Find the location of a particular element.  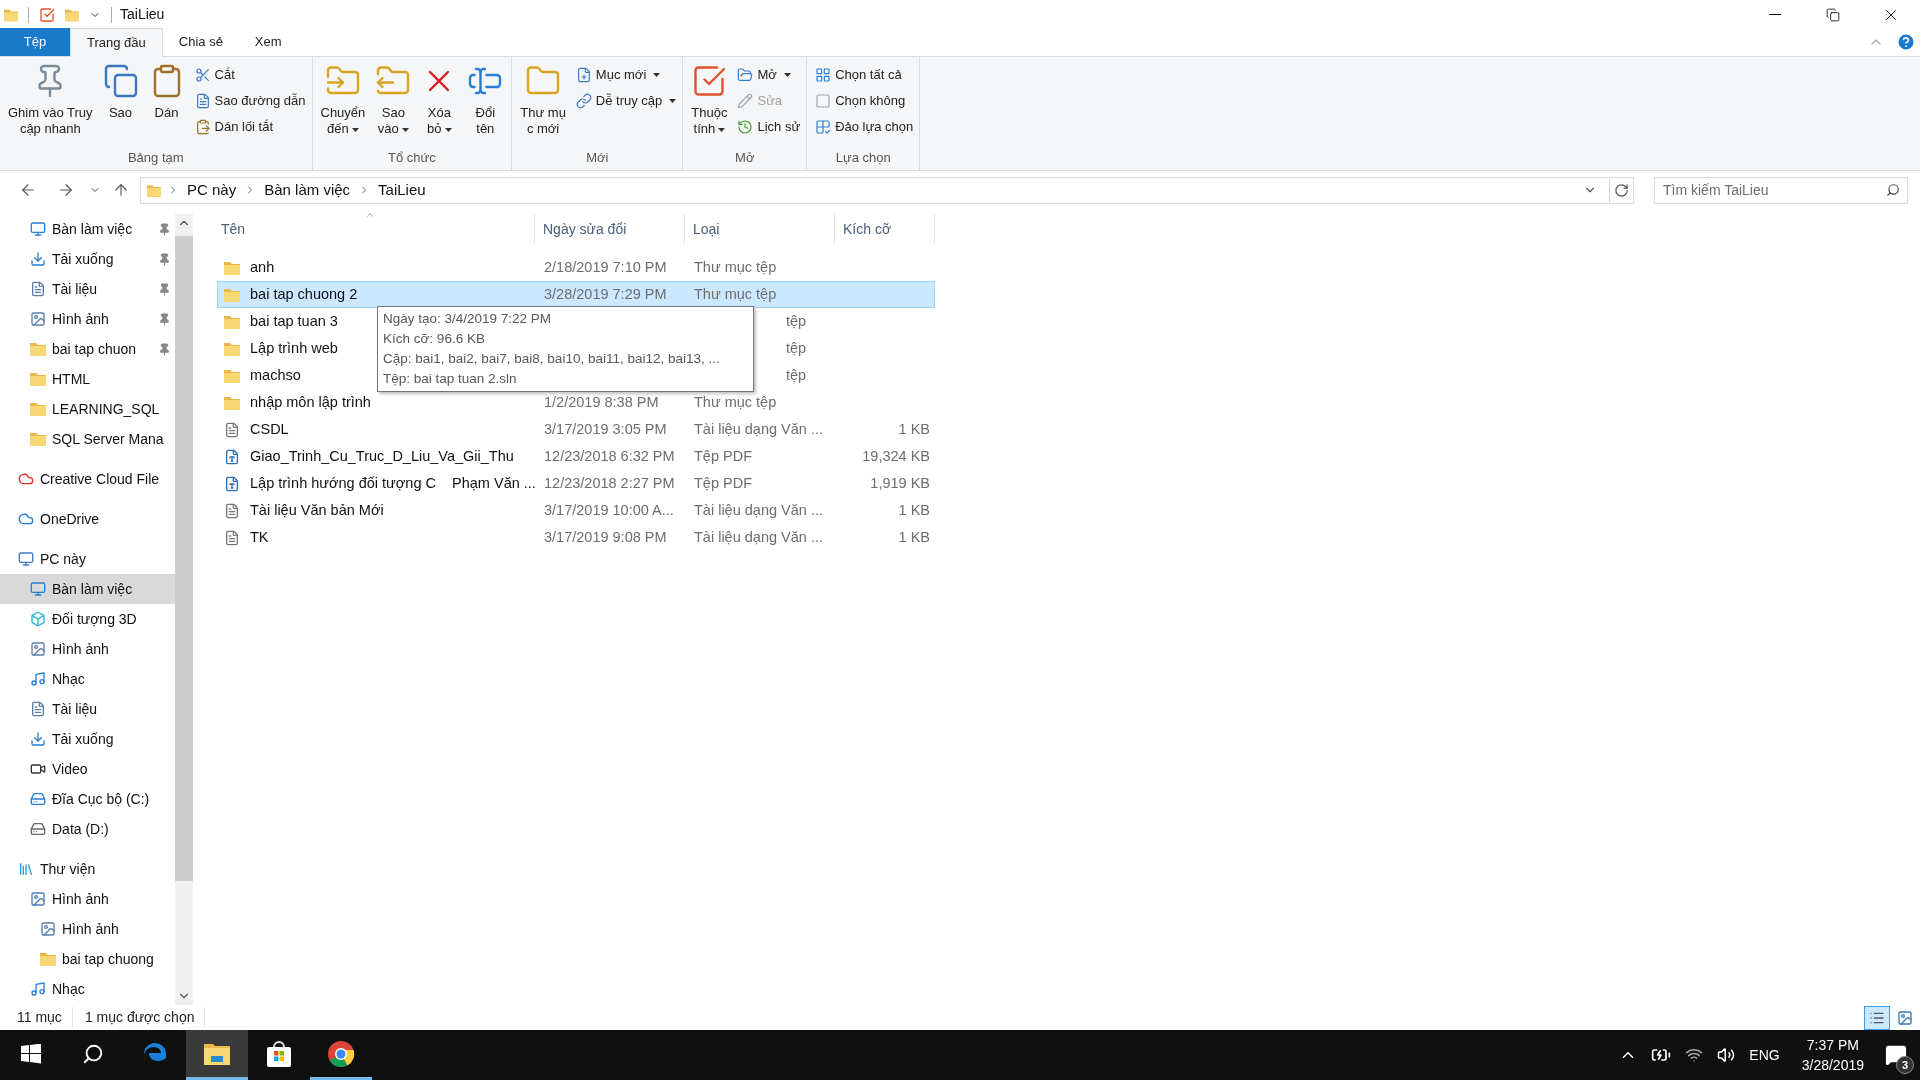

sidebar-label: HTML is located at coordinates (72, 379).